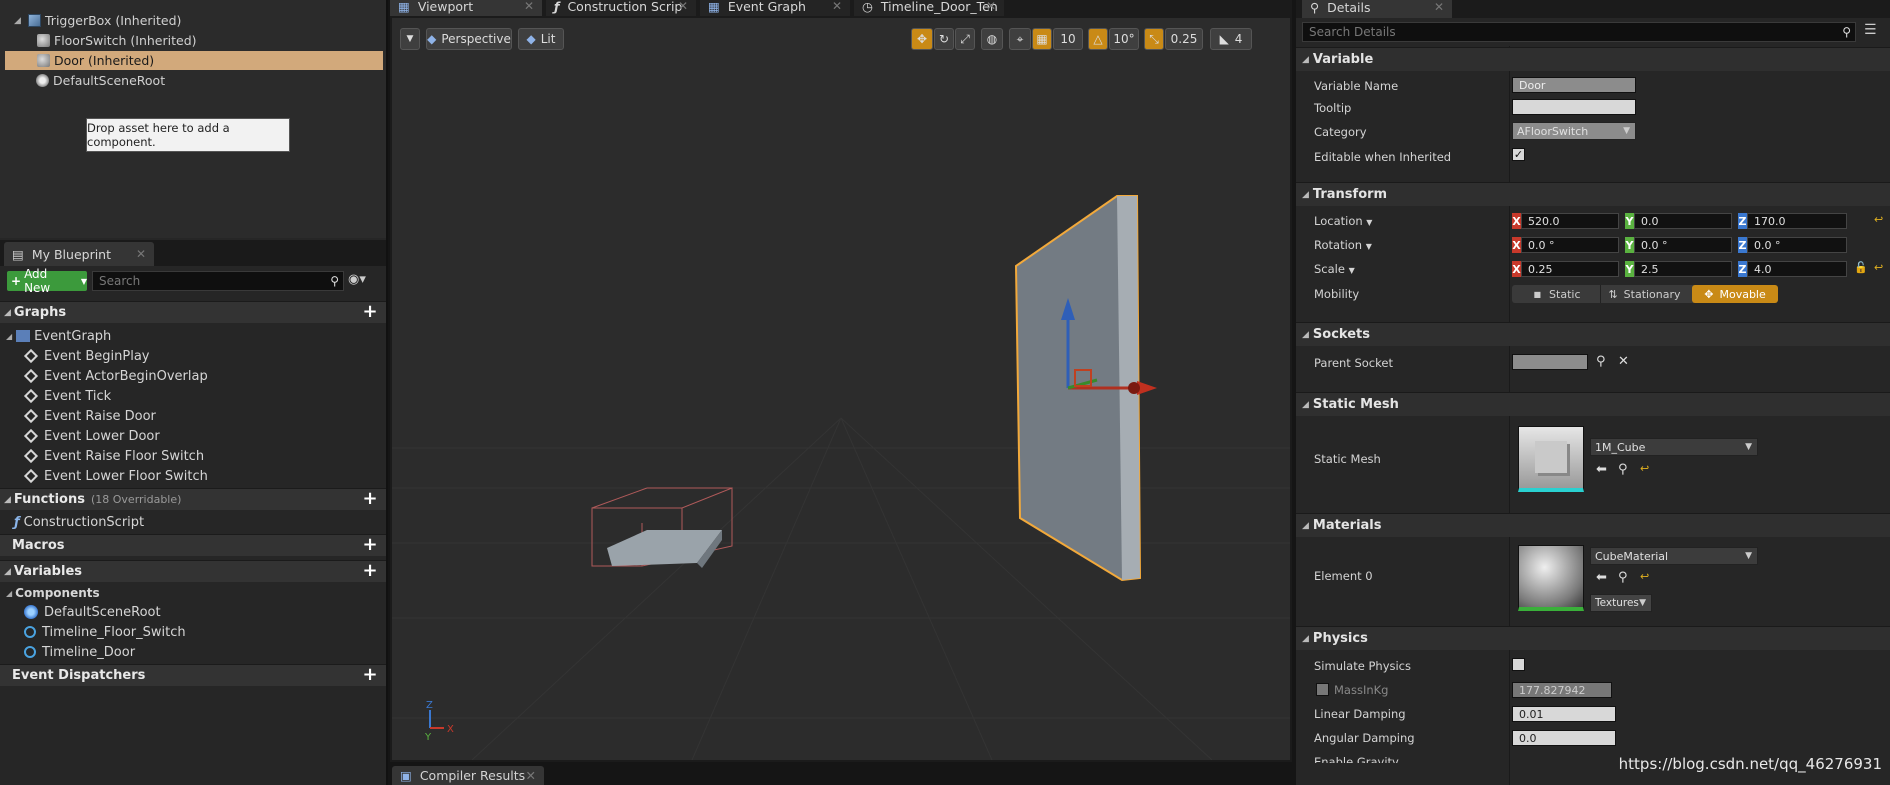  What do you see at coordinates (1068, 39) in the screenshot?
I see `grid-snap-value: 10` at bounding box center [1068, 39].